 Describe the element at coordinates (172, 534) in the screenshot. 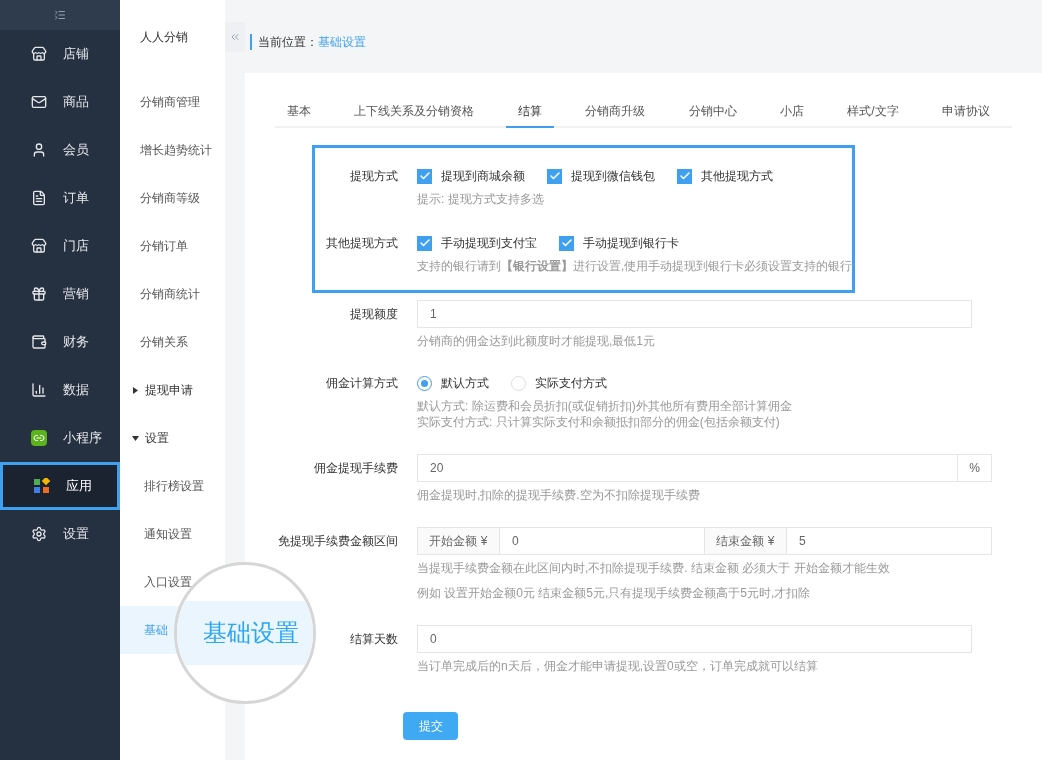

I see `submenu-item: 通知设置` at that location.